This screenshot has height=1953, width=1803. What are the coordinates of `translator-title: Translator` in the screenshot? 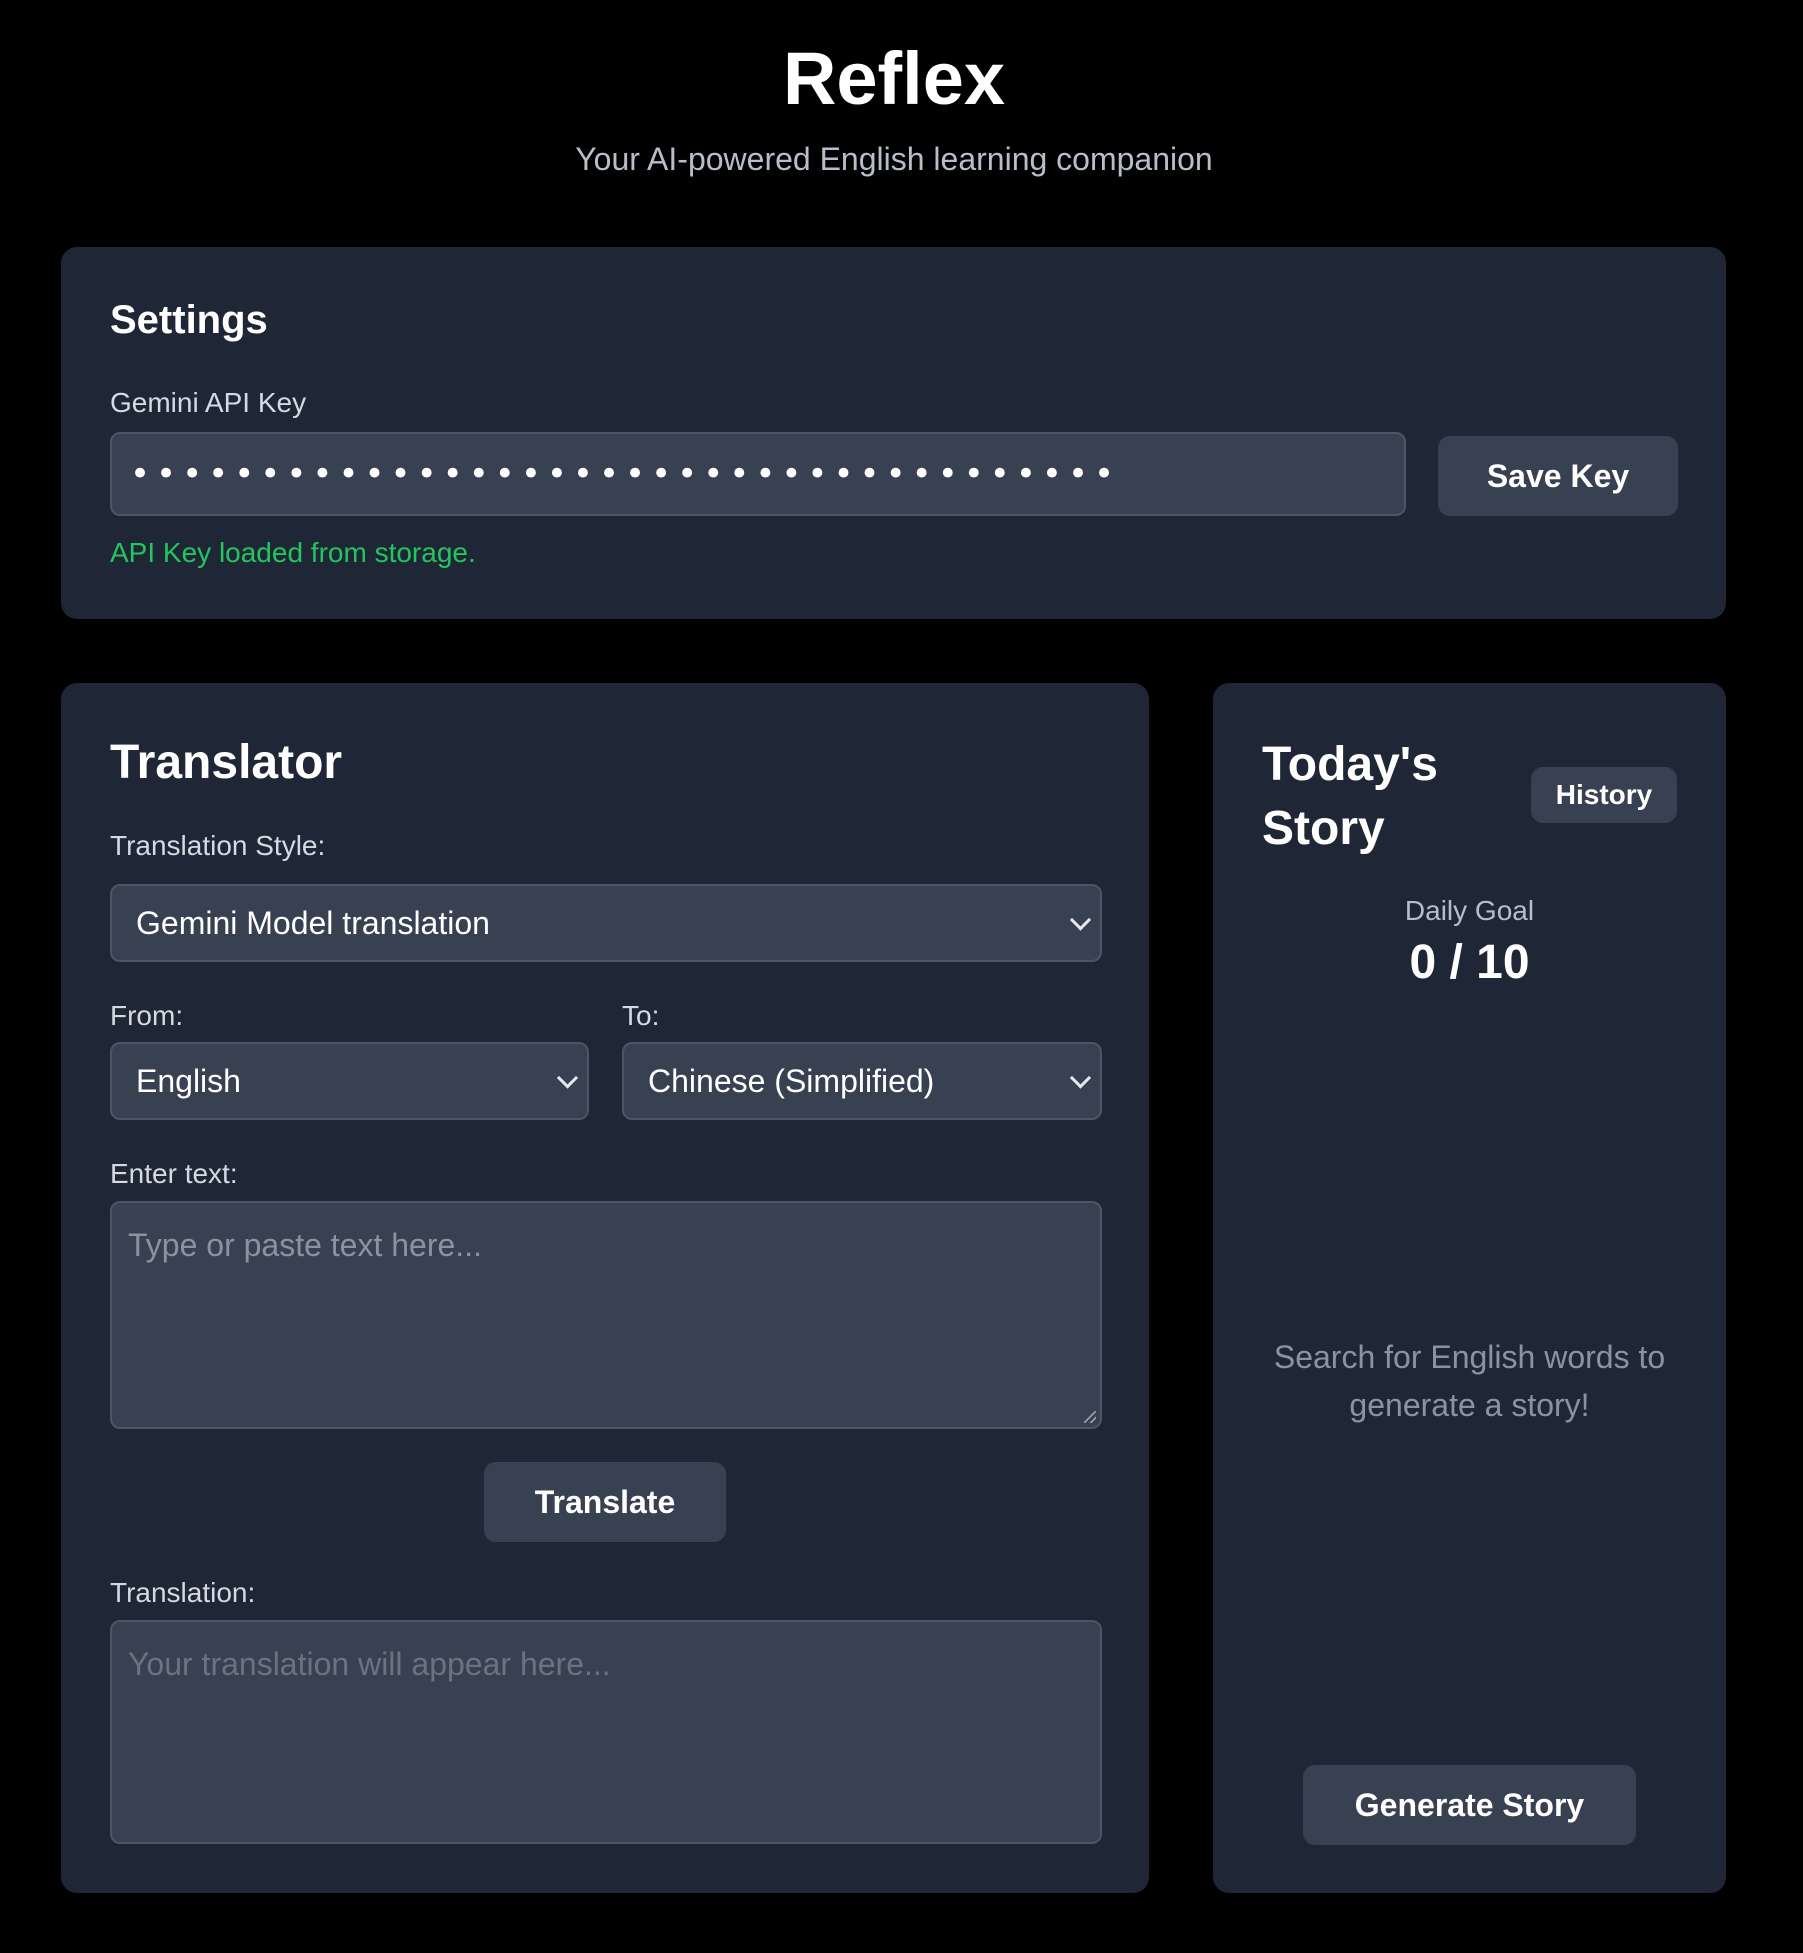 It's located at (226, 762).